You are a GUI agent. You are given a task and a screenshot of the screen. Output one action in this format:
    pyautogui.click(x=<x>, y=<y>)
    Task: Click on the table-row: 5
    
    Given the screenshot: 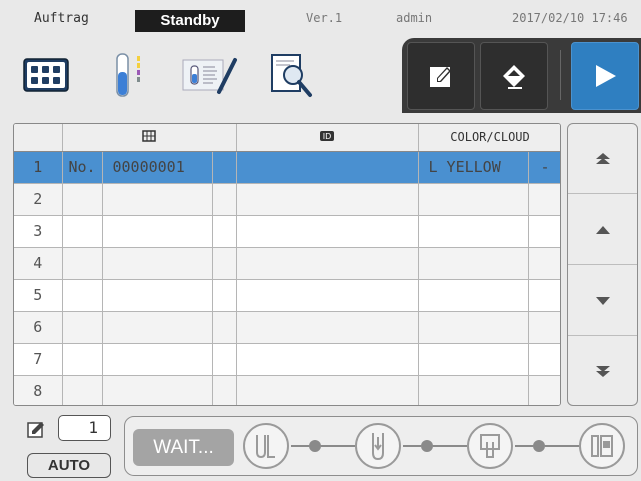 What is the action you would take?
    pyautogui.click(x=287, y=295)
    